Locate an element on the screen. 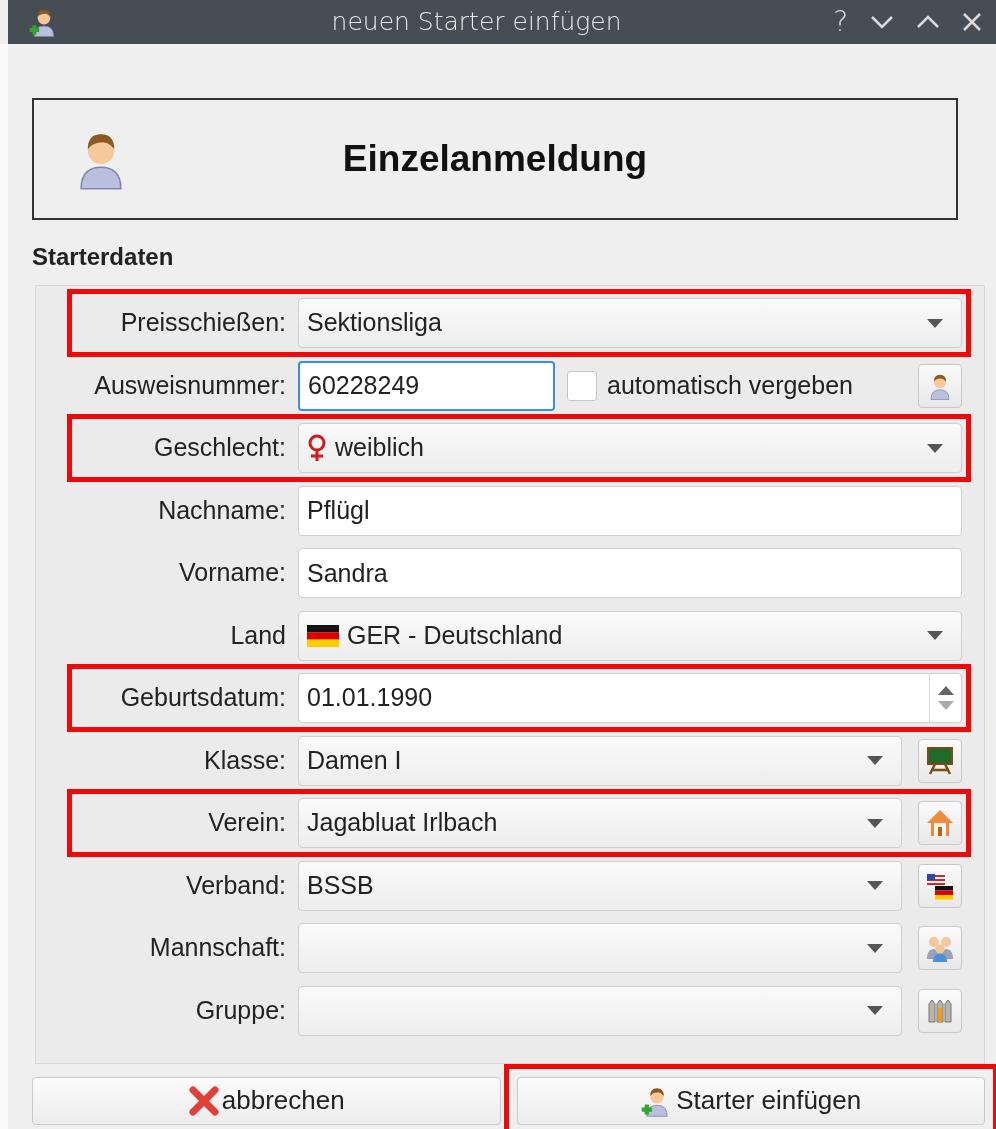 This screenshot has height=1129, width=996. field-label: Preisschießen: is located at coordinates (202, 323).